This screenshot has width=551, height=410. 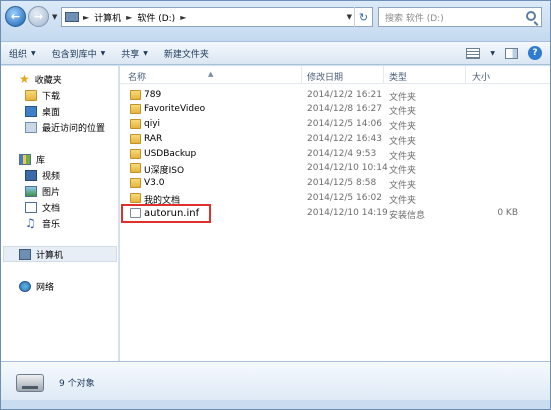 I want to click on file-row: RAR 2014/12/2 16:43 文件夹, so click(x=335, y=140).